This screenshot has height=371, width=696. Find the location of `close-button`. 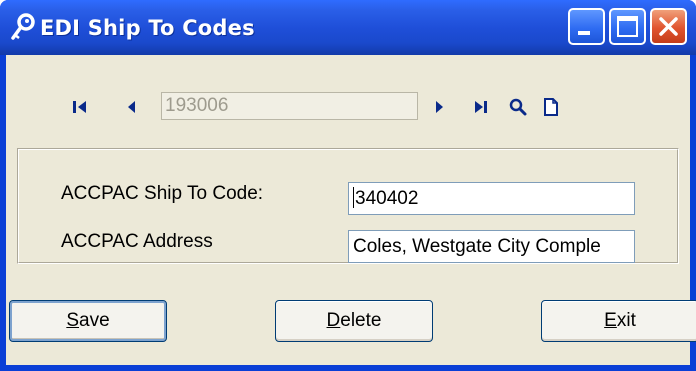

close-button is located at coordinates (668, 26).